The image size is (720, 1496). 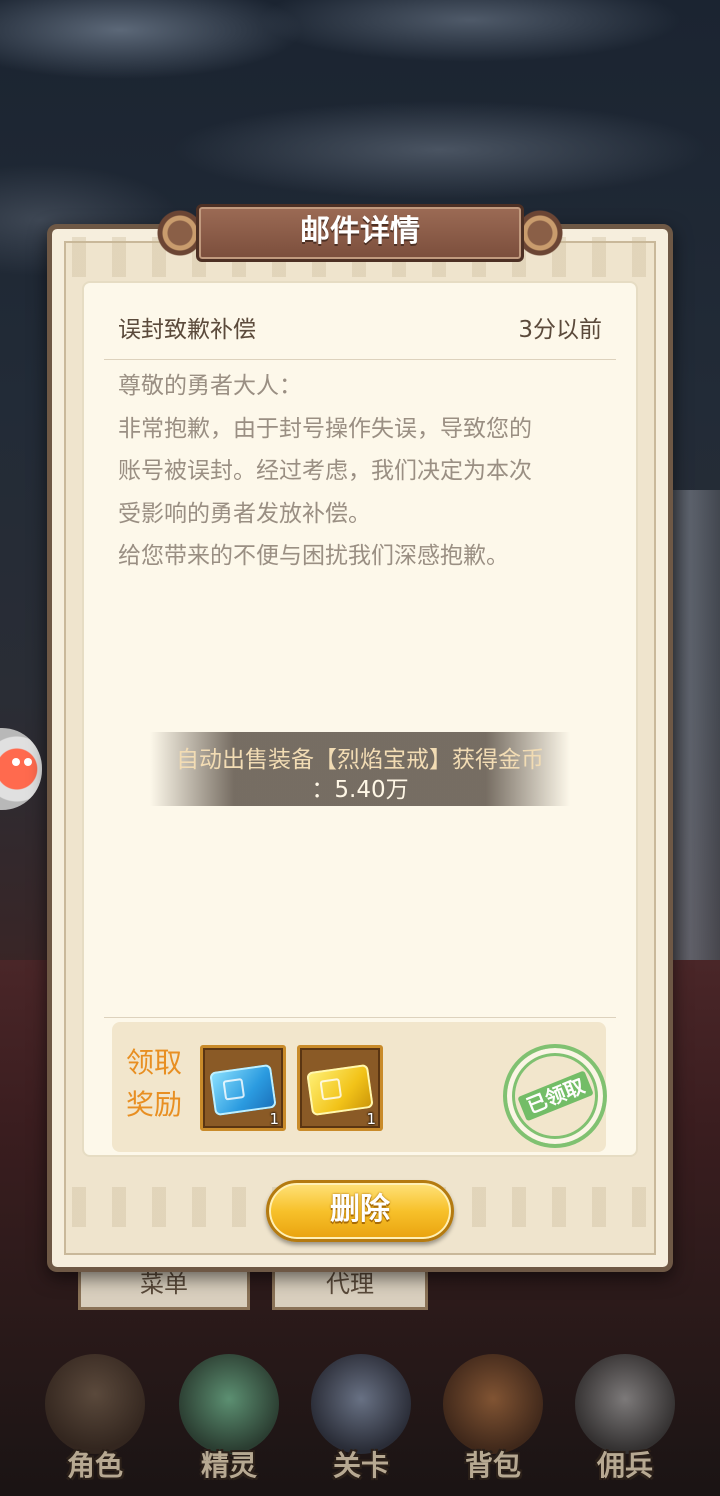 I want to click on toast-message: 自动出售装备【烈焰宝戒】获得金币, so click(x=360, y=760).